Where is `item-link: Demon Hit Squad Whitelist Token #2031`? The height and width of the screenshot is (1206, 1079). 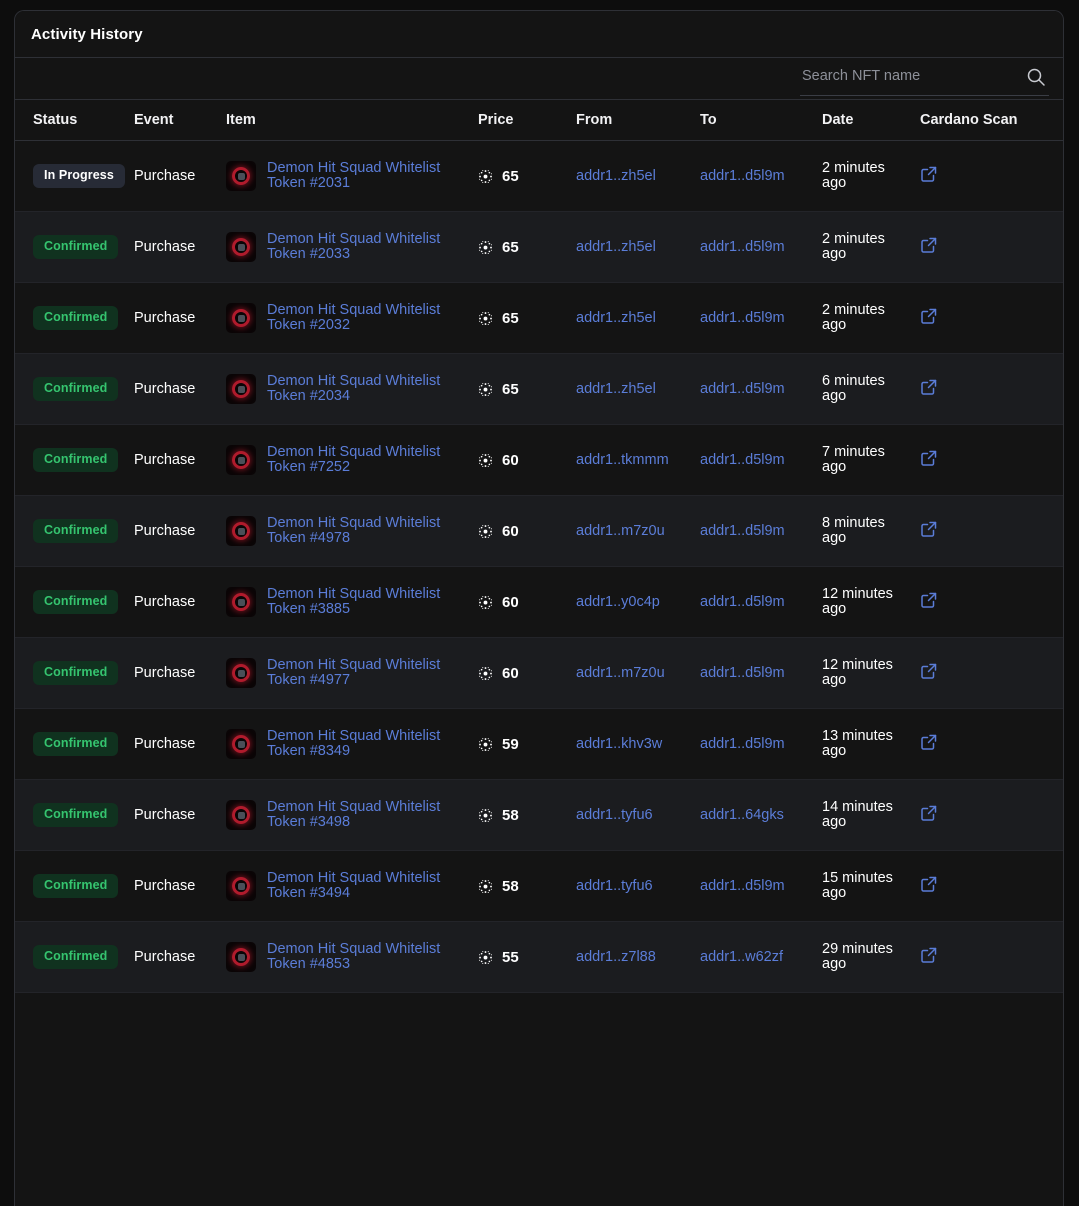
item-link: Demon Hit Squad Whitelist Token #2031 is located at coordinates (354, 176).